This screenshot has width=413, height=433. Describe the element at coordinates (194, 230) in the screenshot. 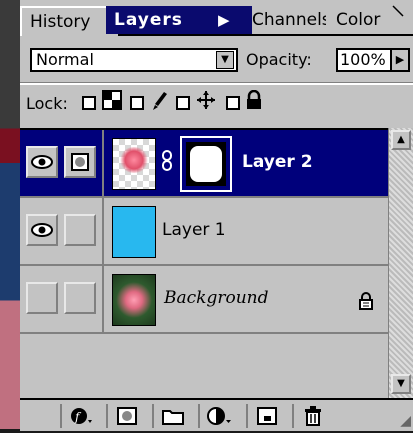

I see `layer-name: Layer 1` at that location.